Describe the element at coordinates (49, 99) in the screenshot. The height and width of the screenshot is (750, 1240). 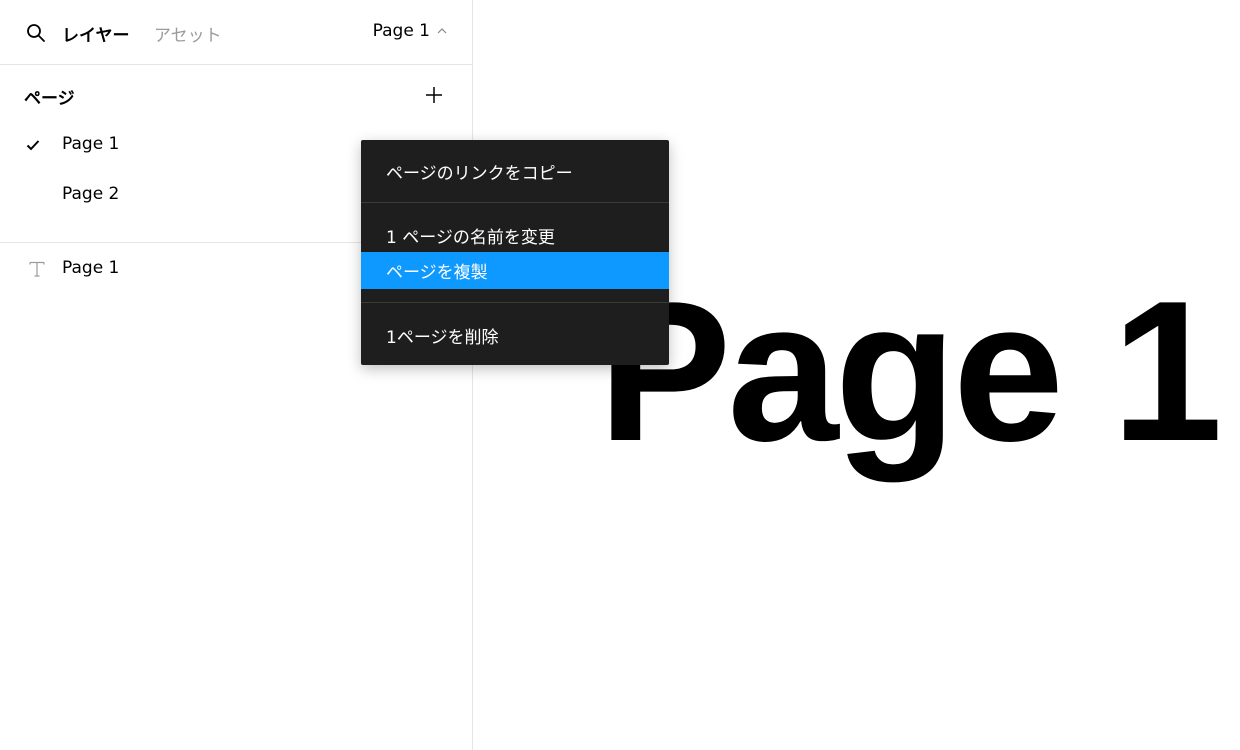
I see `pages-section-title: ページ` at that location.